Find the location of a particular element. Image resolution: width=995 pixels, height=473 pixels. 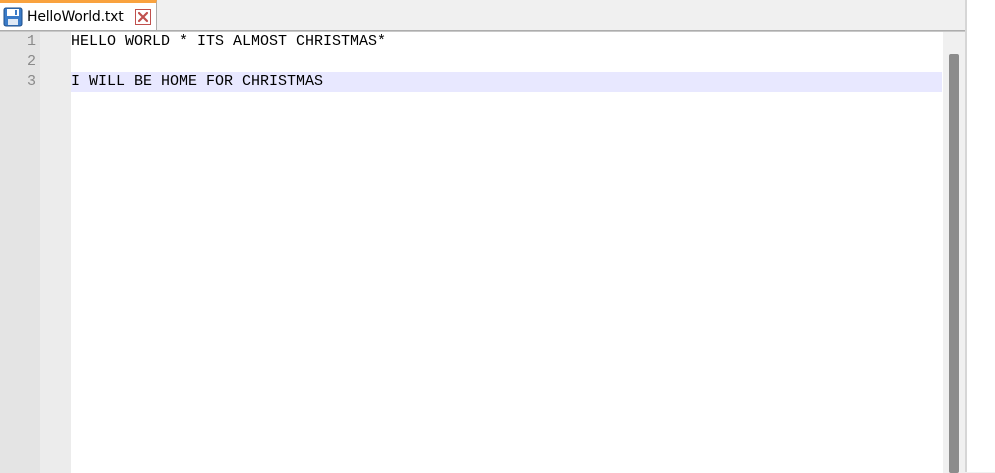

line-number-gutter: 1 2 3 is located at coordinates (20, 252).